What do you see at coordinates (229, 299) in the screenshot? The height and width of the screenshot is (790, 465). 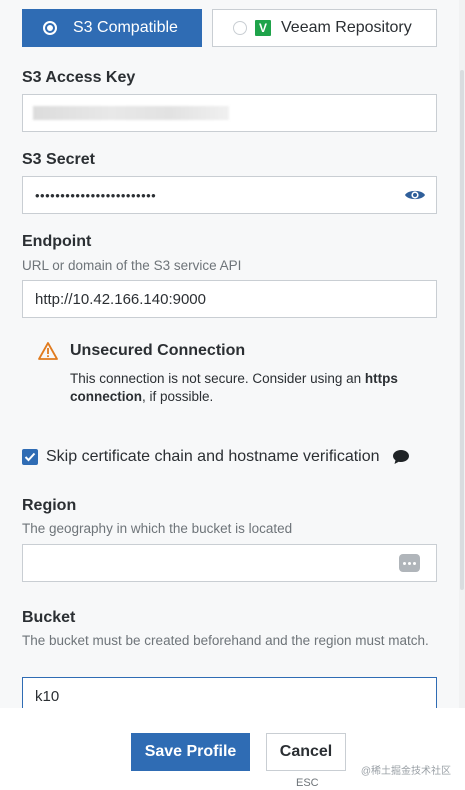 I see `endpoint-input: http://10.42.166.140:9000` at bounding box center [229, 299].